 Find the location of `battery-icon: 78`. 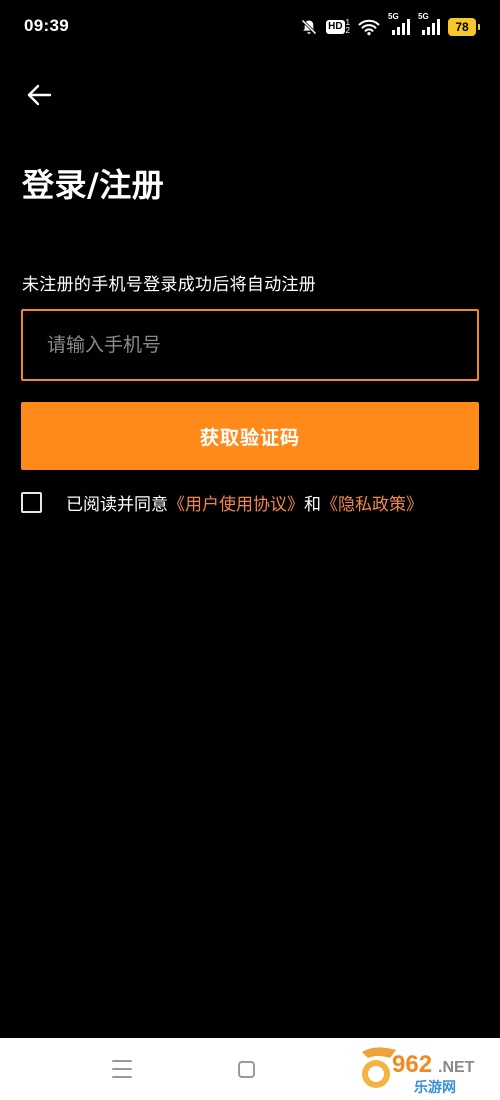

battery-icon: 78 is located at coordinates (464, 27).